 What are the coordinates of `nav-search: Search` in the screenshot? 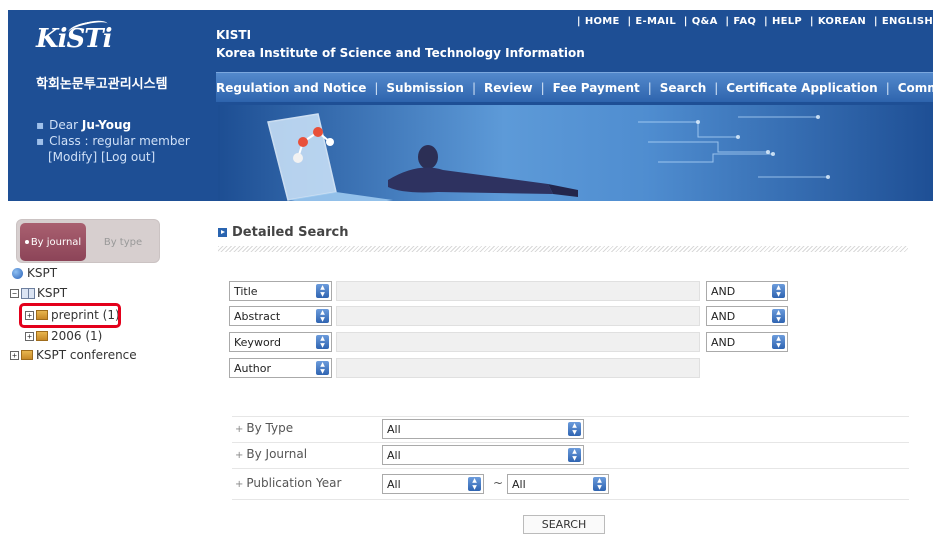 It's located at (683, 88).